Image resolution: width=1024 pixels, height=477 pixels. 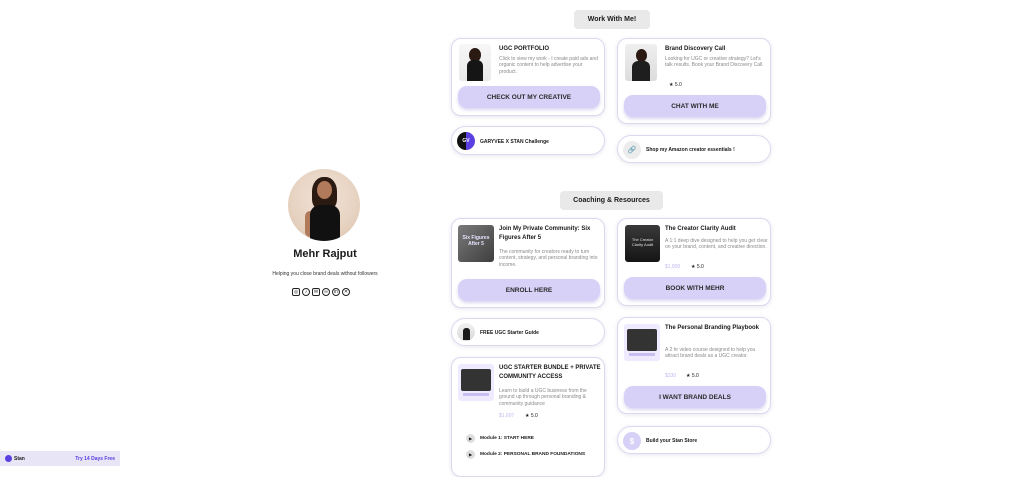 I want to click on card-title: The Personal Branding Playbook, so click(x=712, y=328).